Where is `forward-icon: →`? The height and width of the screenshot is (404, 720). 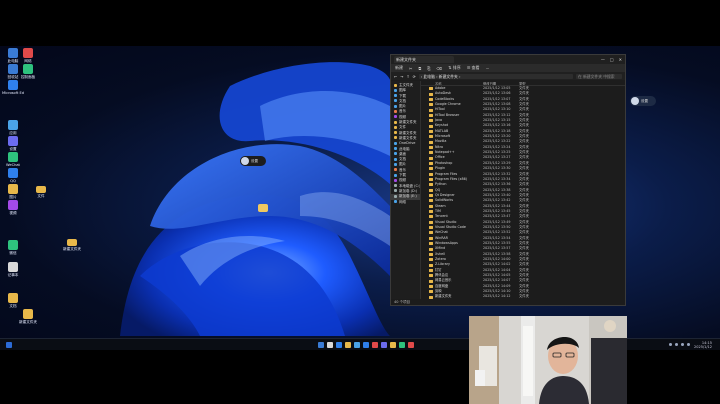 forward-icon: → is located at coordinates (401, 76).